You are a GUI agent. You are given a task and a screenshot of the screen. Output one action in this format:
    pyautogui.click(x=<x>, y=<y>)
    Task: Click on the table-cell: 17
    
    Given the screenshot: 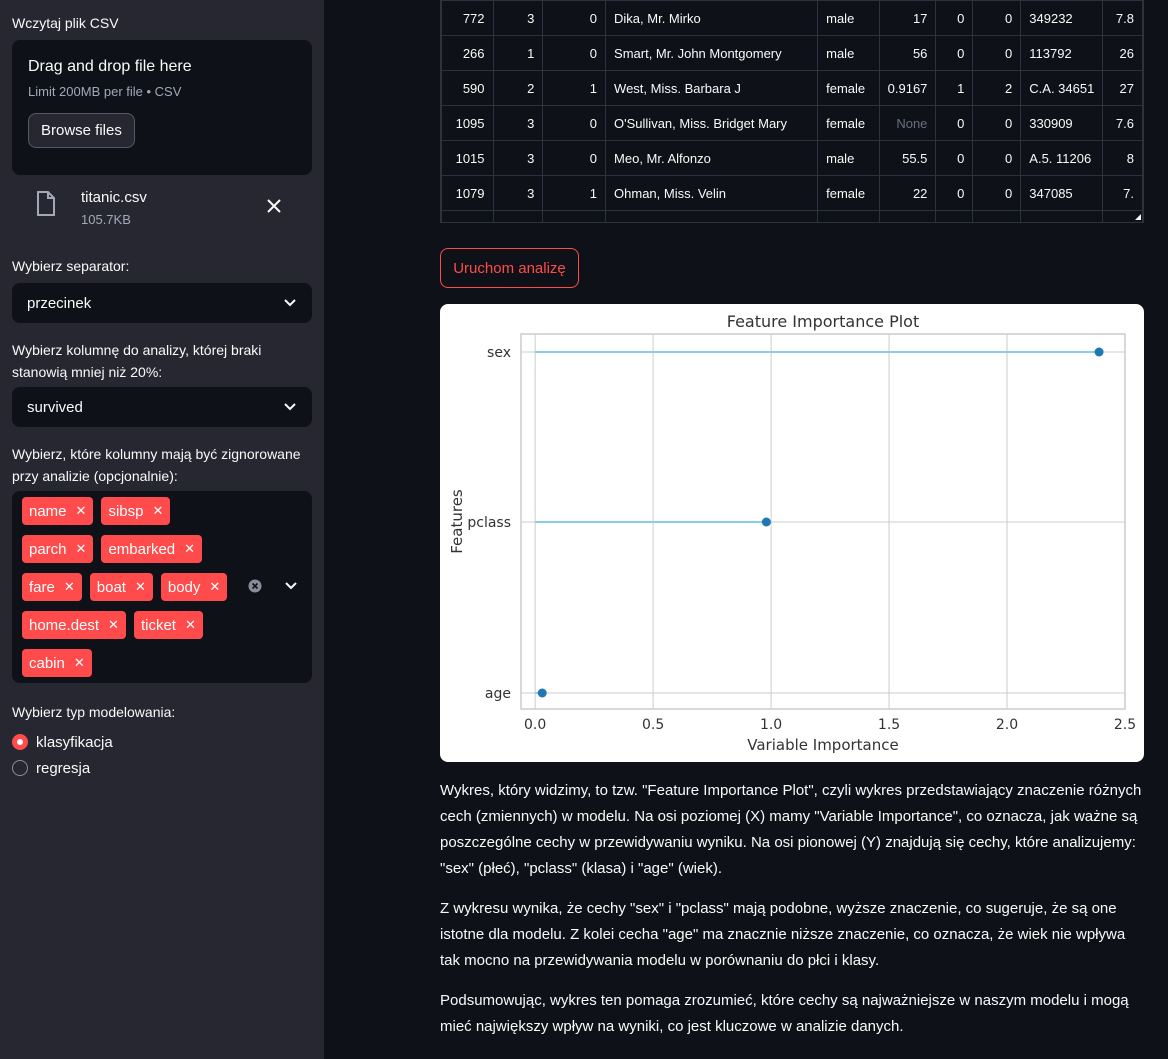 What is the action you would take?
    pyautogui.click(x=907, y=18)
    